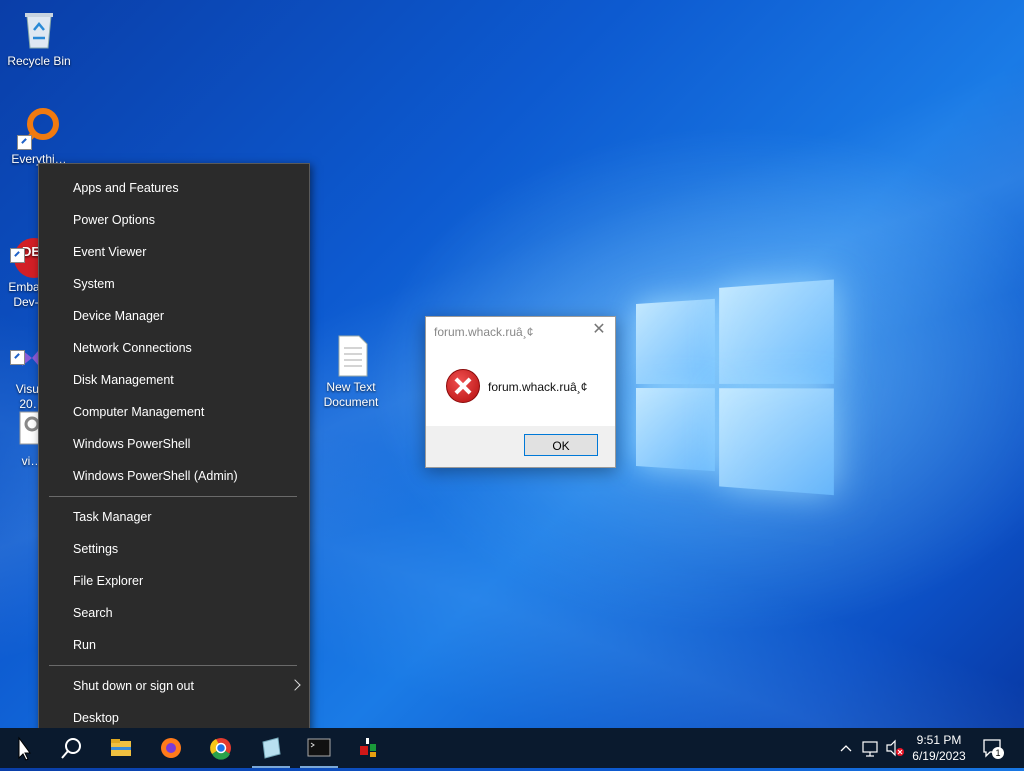 Image resolution: width=1024 pixels, height=771 pixels. I want to click on menu-item-device-manager: Device Manager, so click(174, 316).